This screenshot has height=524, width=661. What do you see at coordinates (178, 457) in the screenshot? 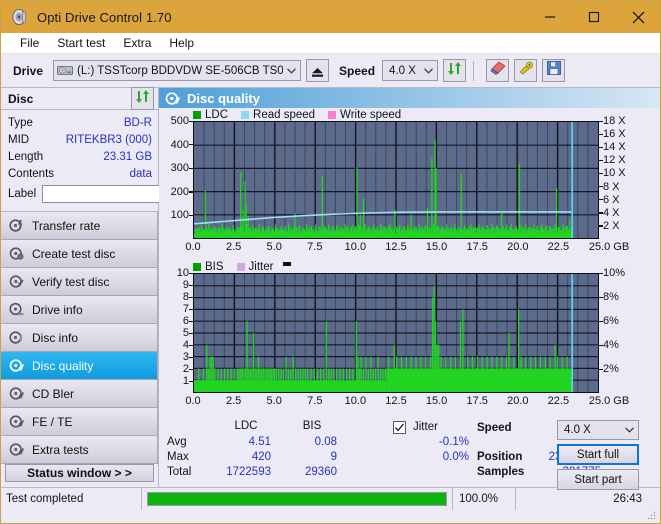
I see `stats-row-max: Max` at bounding box center [178, 457].